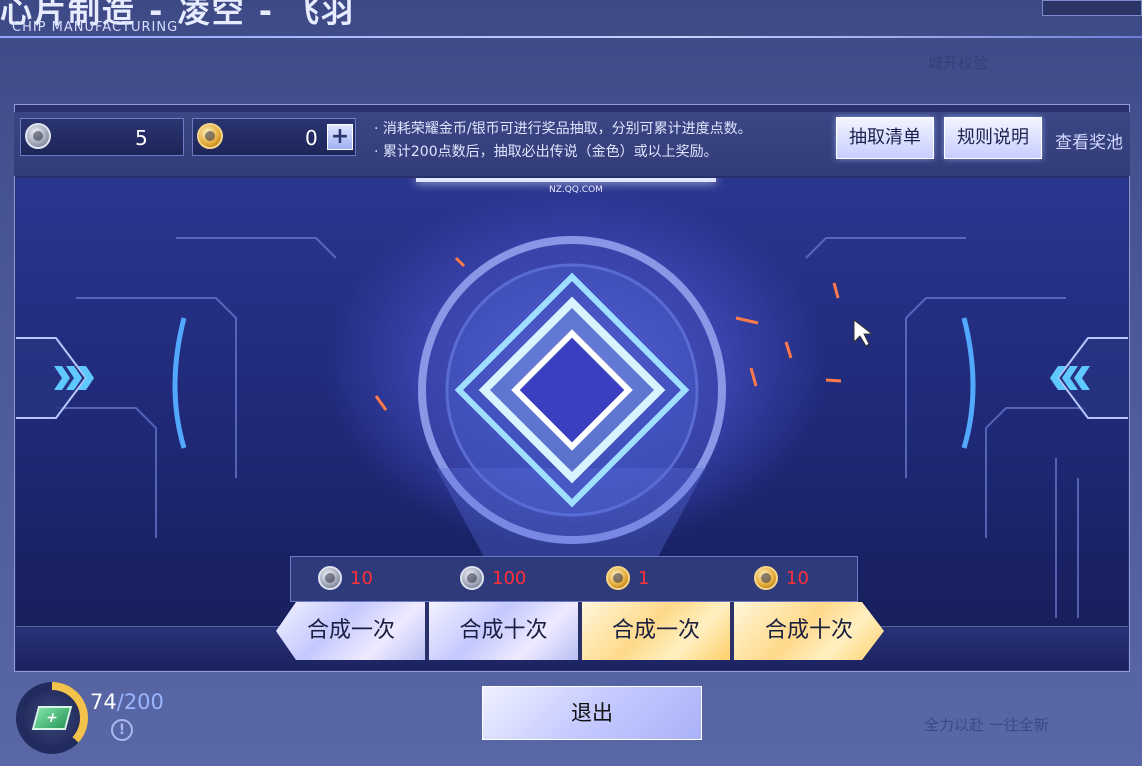 Image resolution: width=1142 pixels, height=766 pixels. What do you see at coordinates (102, 137) in the screenshot?
I see `silver-currency-box: 5` at bounding box center [102, 137].